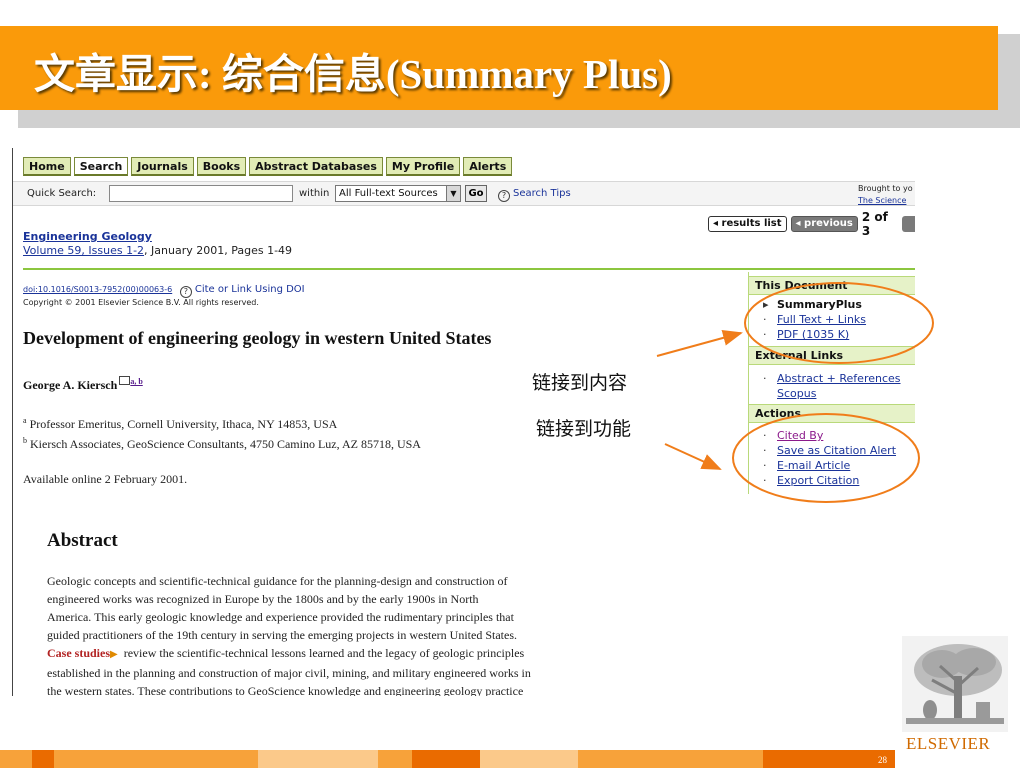  Describe the element at coordinates (316, 166) in the screenshot. I see `tab-abstract-databases: Abstract Databases` at that location.